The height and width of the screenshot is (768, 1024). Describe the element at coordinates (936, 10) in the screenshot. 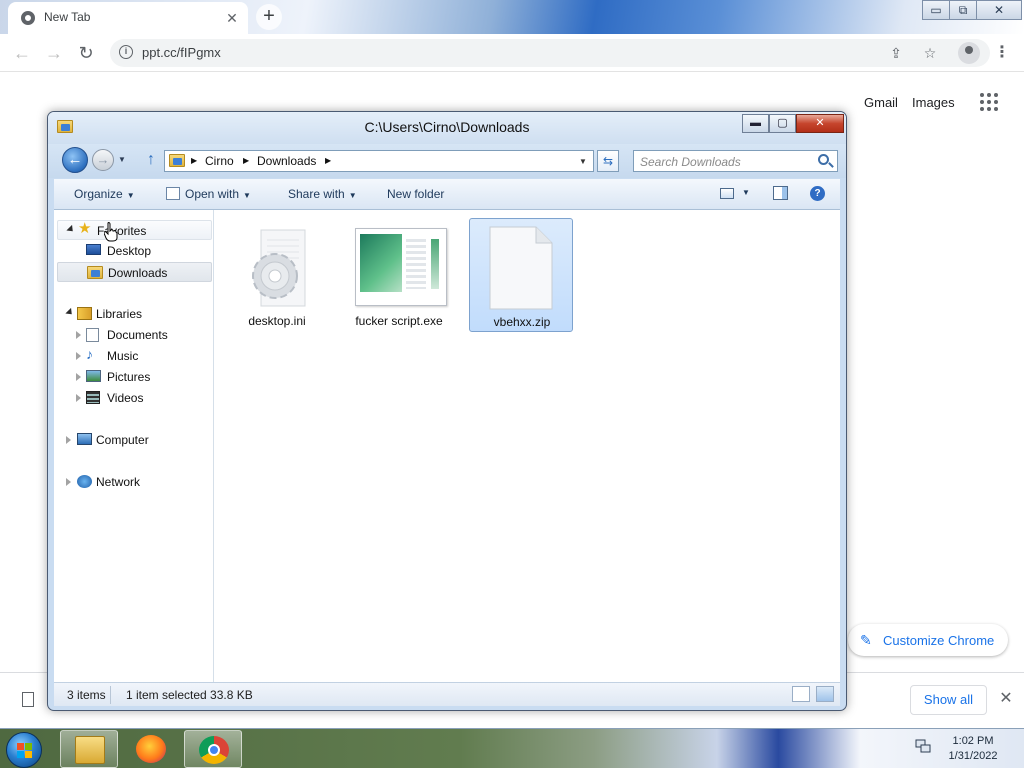

I see `browser-minimize-button: ▭` at that location.